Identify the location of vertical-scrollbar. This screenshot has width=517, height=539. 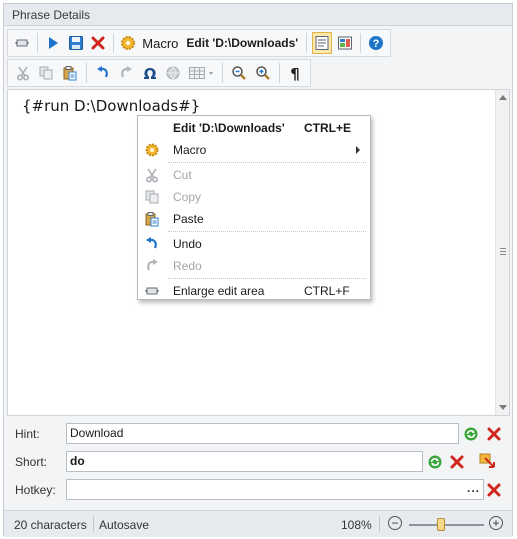
(502, 252).